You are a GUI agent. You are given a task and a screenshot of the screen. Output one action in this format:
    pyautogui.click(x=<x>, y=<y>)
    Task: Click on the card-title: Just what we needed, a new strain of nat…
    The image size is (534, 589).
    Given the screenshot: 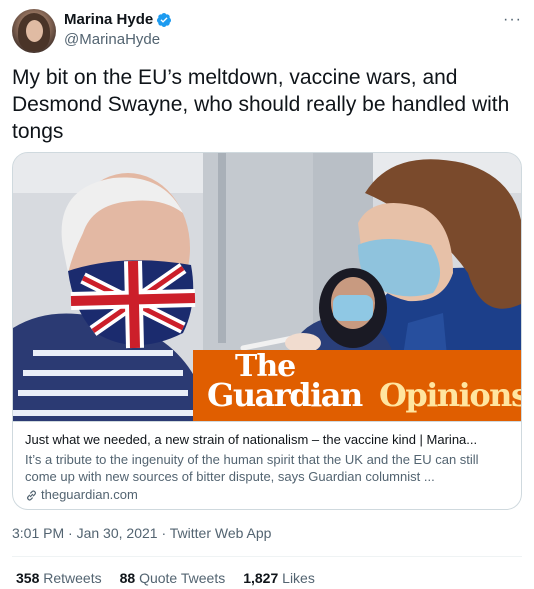 What is the action you would take?
    pyautogui.click(x=268, y=440)
    